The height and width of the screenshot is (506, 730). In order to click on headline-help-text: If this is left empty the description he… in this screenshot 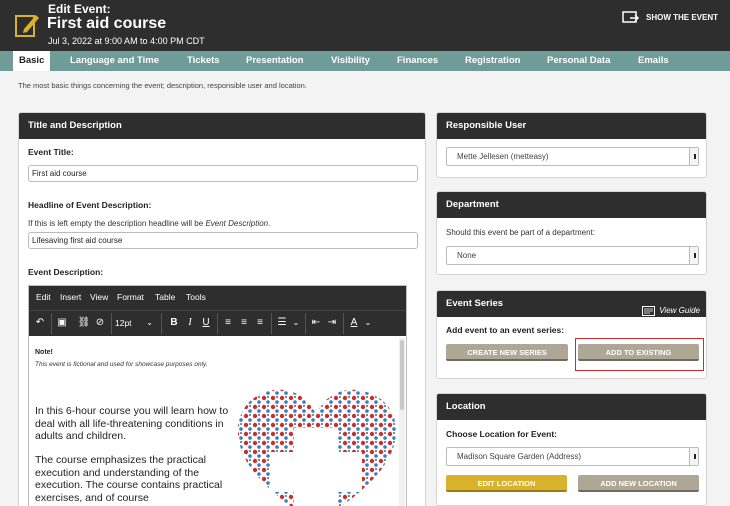, I will do `click(116, 223)`.